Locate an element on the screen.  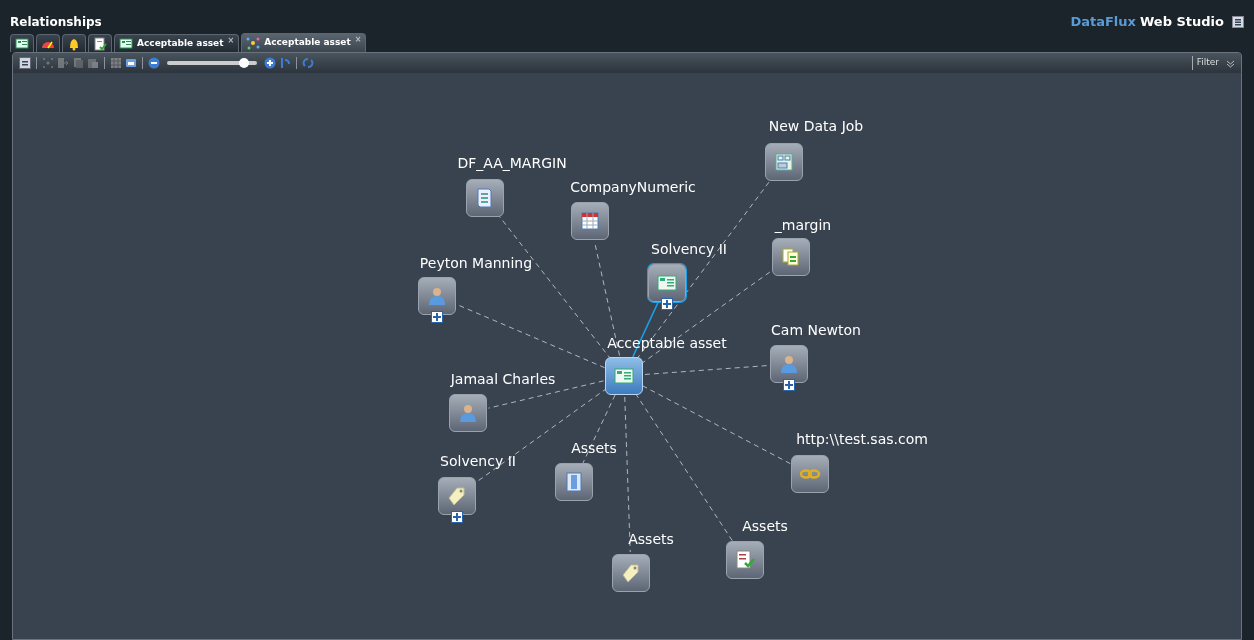
node-label: DF_AA_MARGIN is located at coordinates (512, 163).